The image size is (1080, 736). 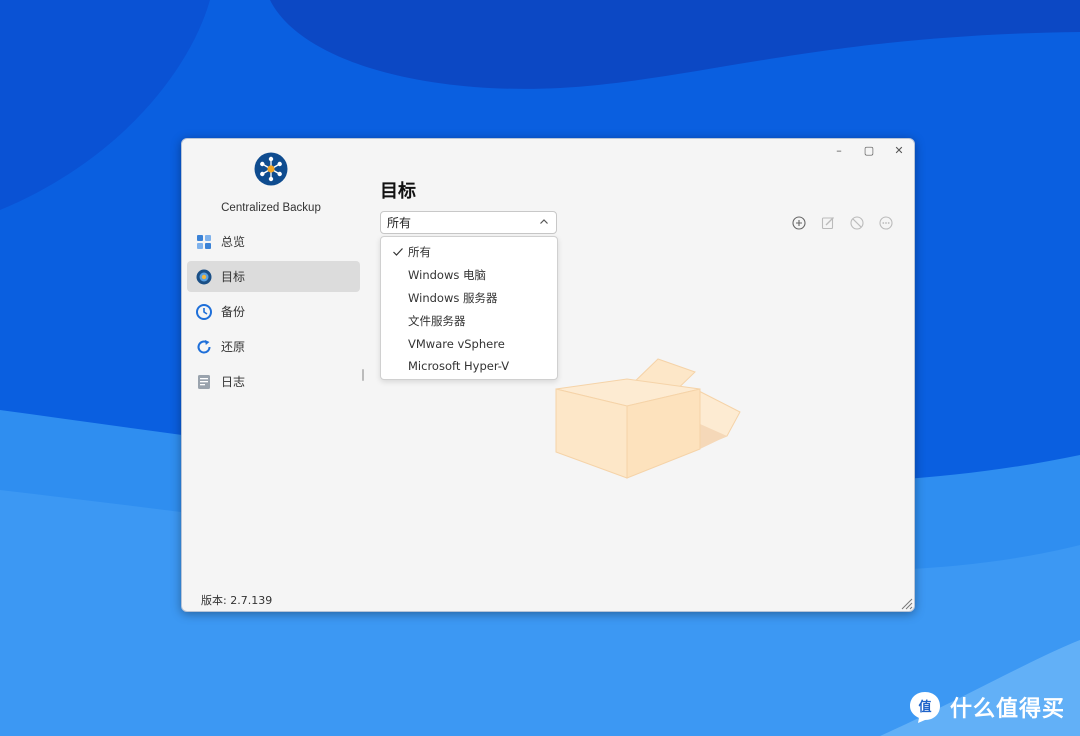 I want to click on filter-option-label: VMware vSphere, so click(x=456, y=343).